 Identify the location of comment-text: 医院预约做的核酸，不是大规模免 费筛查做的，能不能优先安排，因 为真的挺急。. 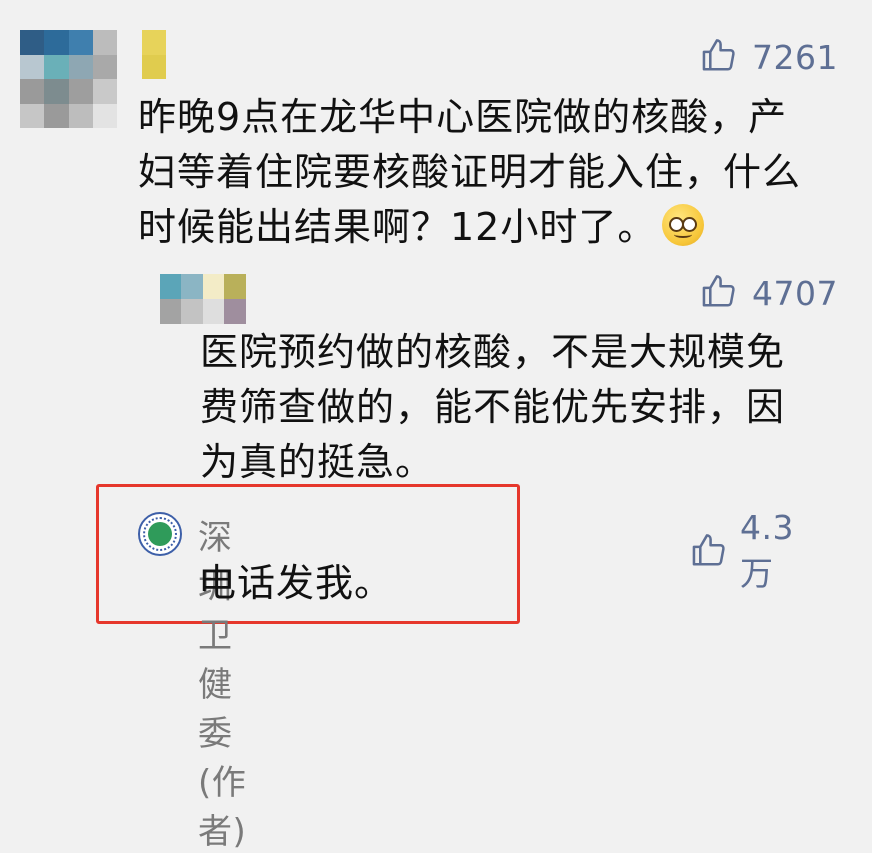
(520, 407).